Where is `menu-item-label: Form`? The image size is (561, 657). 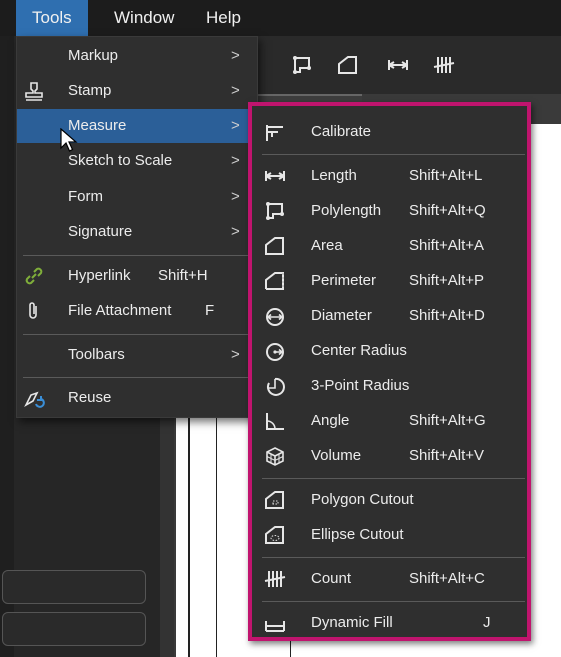
menu-item-label: Form is located at coordinates (85, 196).